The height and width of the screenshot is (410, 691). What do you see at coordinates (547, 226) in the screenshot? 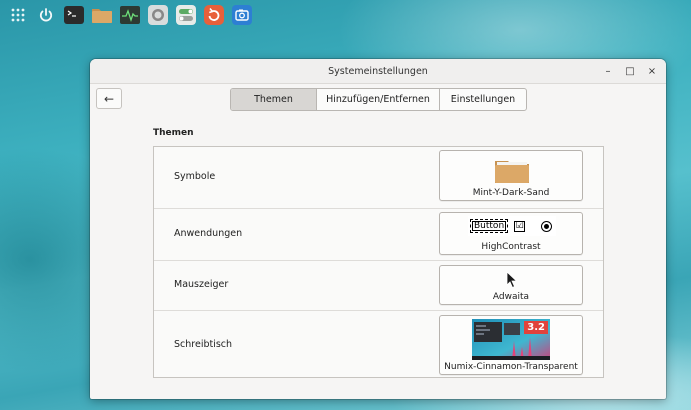
I see `radio-icon` at bounding box center [547, 226].